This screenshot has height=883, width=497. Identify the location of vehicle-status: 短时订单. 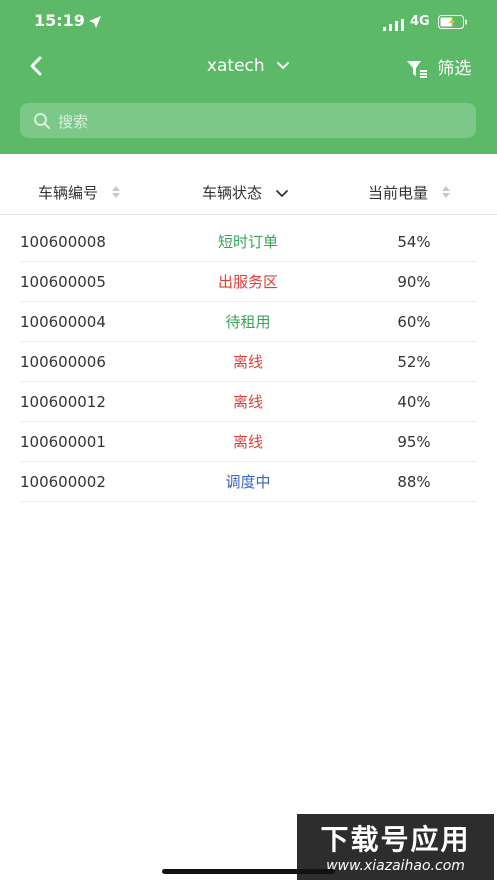
(247, 242).